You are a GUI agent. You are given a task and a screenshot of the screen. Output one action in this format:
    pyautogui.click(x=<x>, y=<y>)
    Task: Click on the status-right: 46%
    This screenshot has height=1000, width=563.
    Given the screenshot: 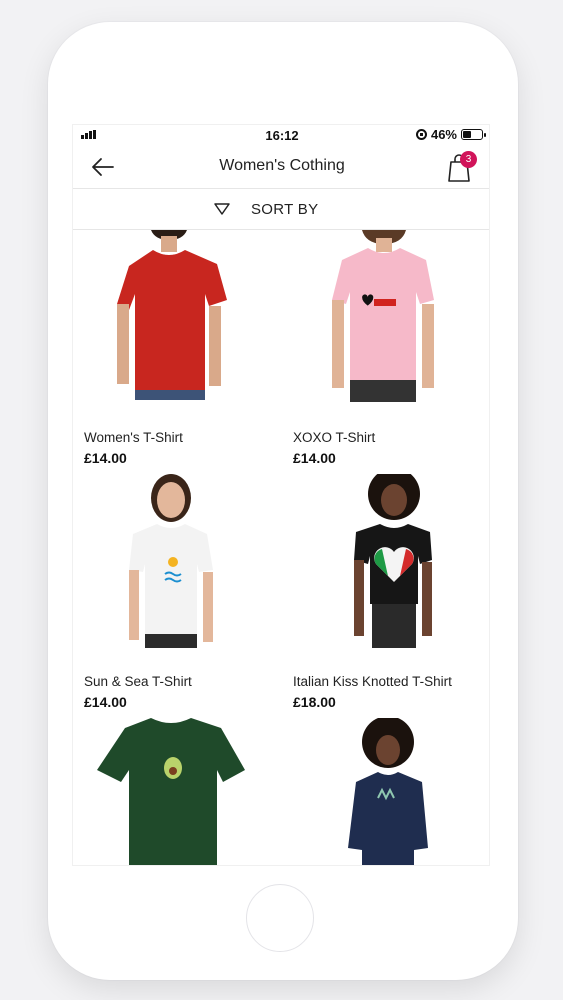 What is the action you would take?
    pyautogui.click(x=450, y=134)
    